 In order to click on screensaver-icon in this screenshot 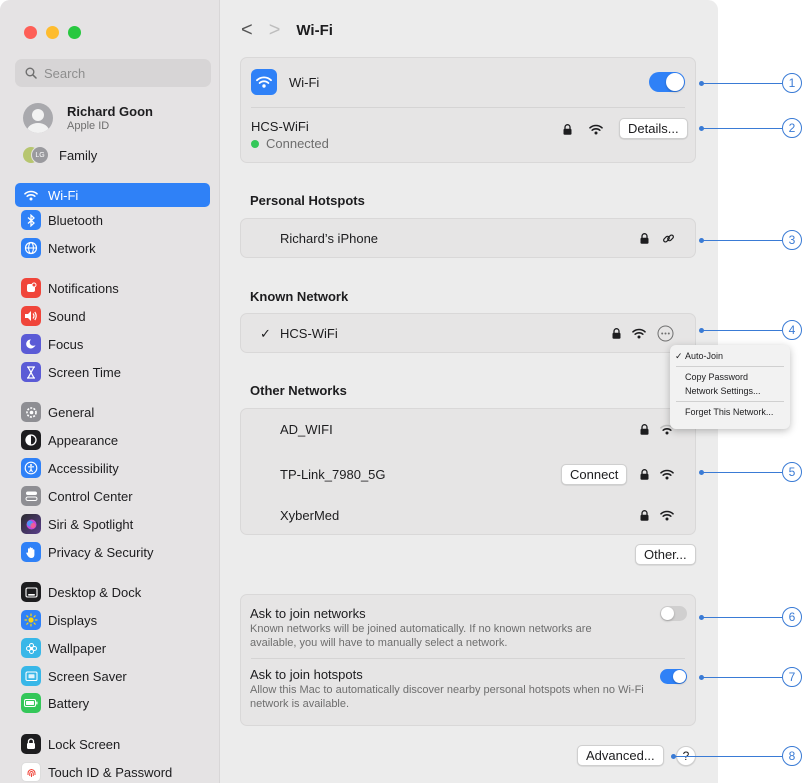, I will do `click(31, 676)`.